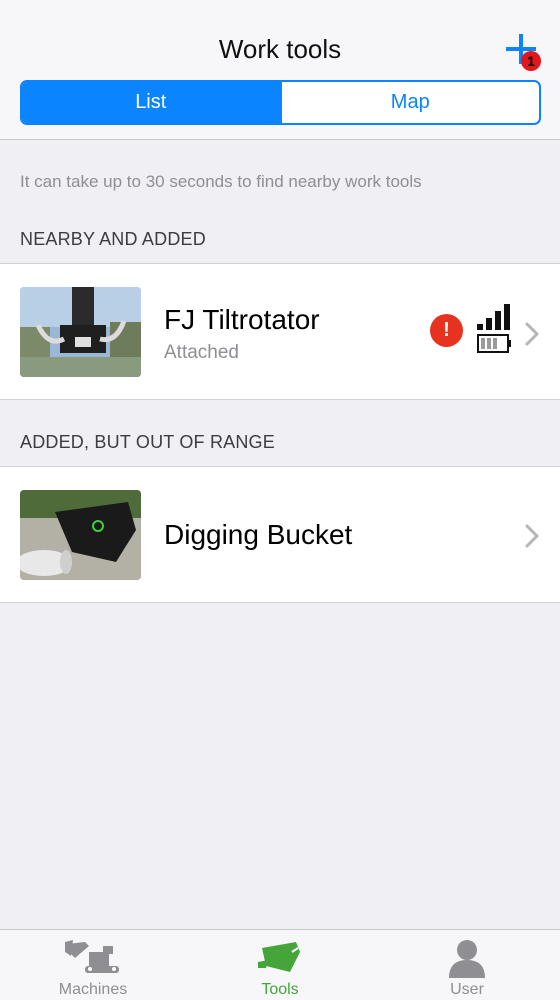 Image resolution: width=560 pixels, height=1000 pixels. What do you see at coordinates (92, 956) in the screenshot?
I see `excavator-icon` at bounding box center [92, 956].